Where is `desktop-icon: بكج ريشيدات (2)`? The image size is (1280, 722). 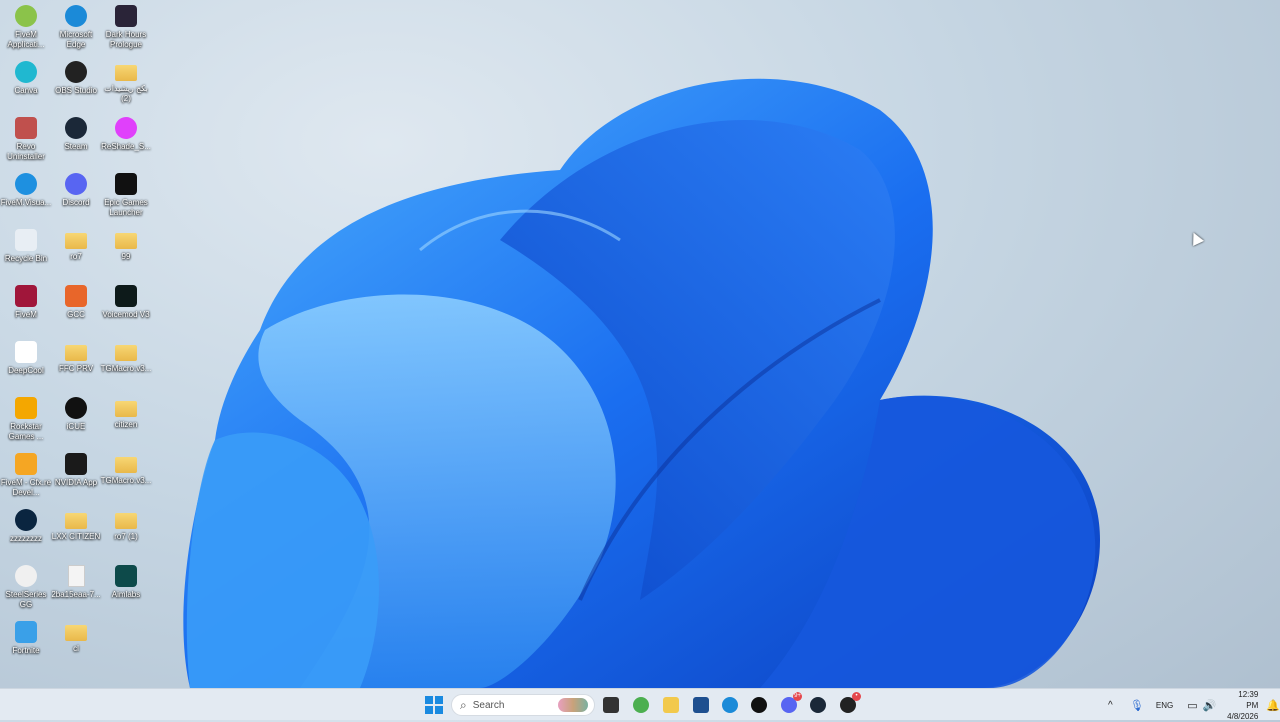
desktop-icon: بكج ريشيدات (2) is located at coordinates (126, 82).